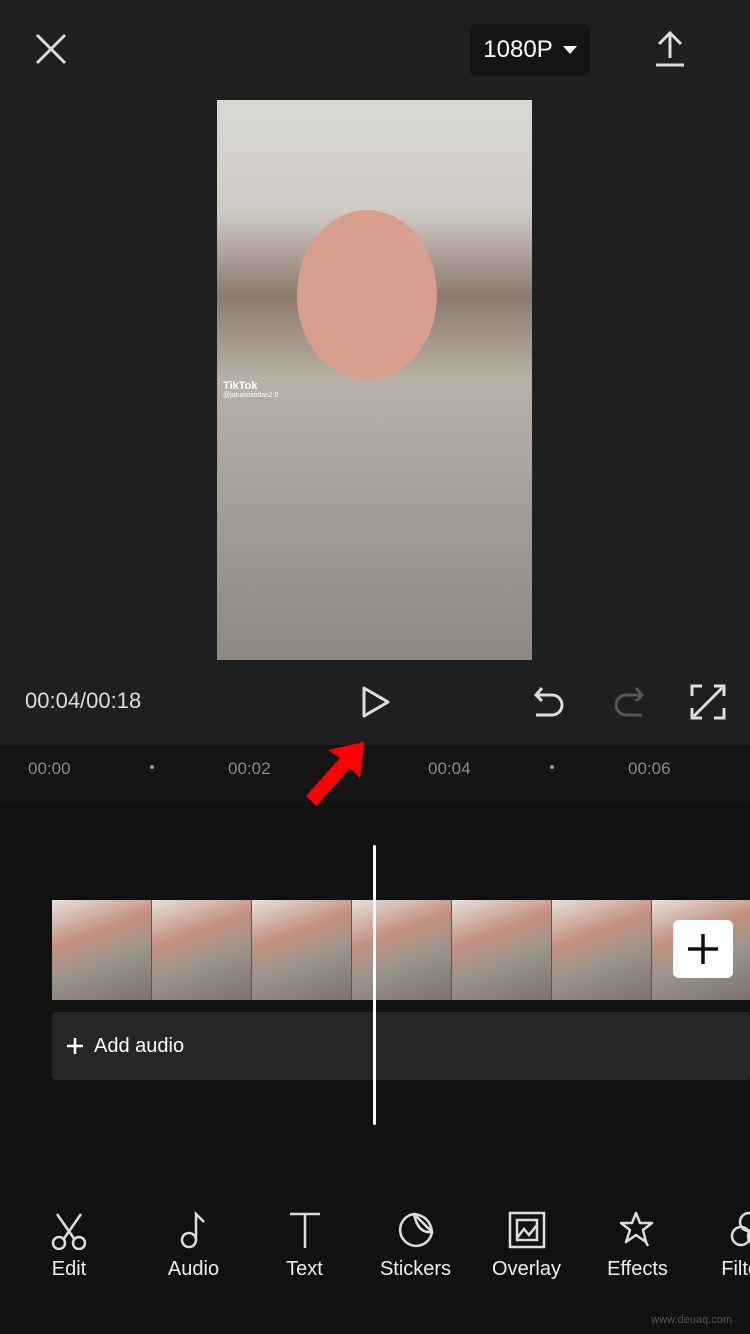 Image resolution: width=750 pixels, height=1334 pixels. I want to click on playhead, so click(374, 985).